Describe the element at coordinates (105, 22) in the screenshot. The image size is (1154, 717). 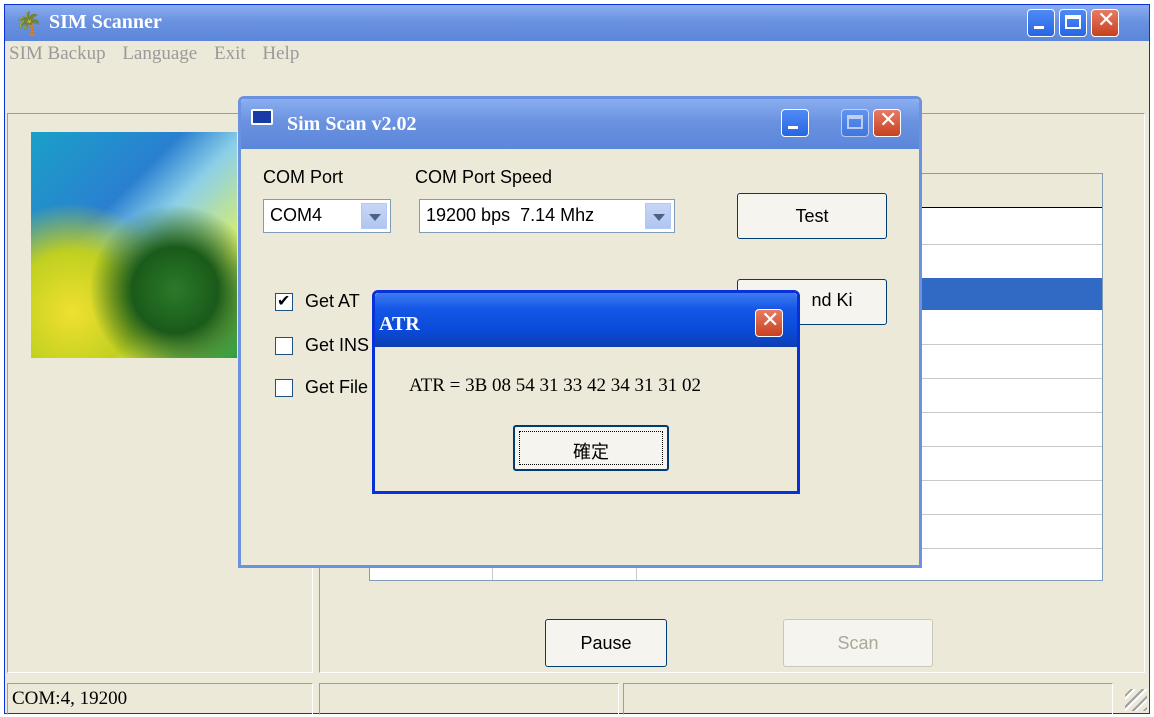
I see `main-title: SIM Scanner` at that location.